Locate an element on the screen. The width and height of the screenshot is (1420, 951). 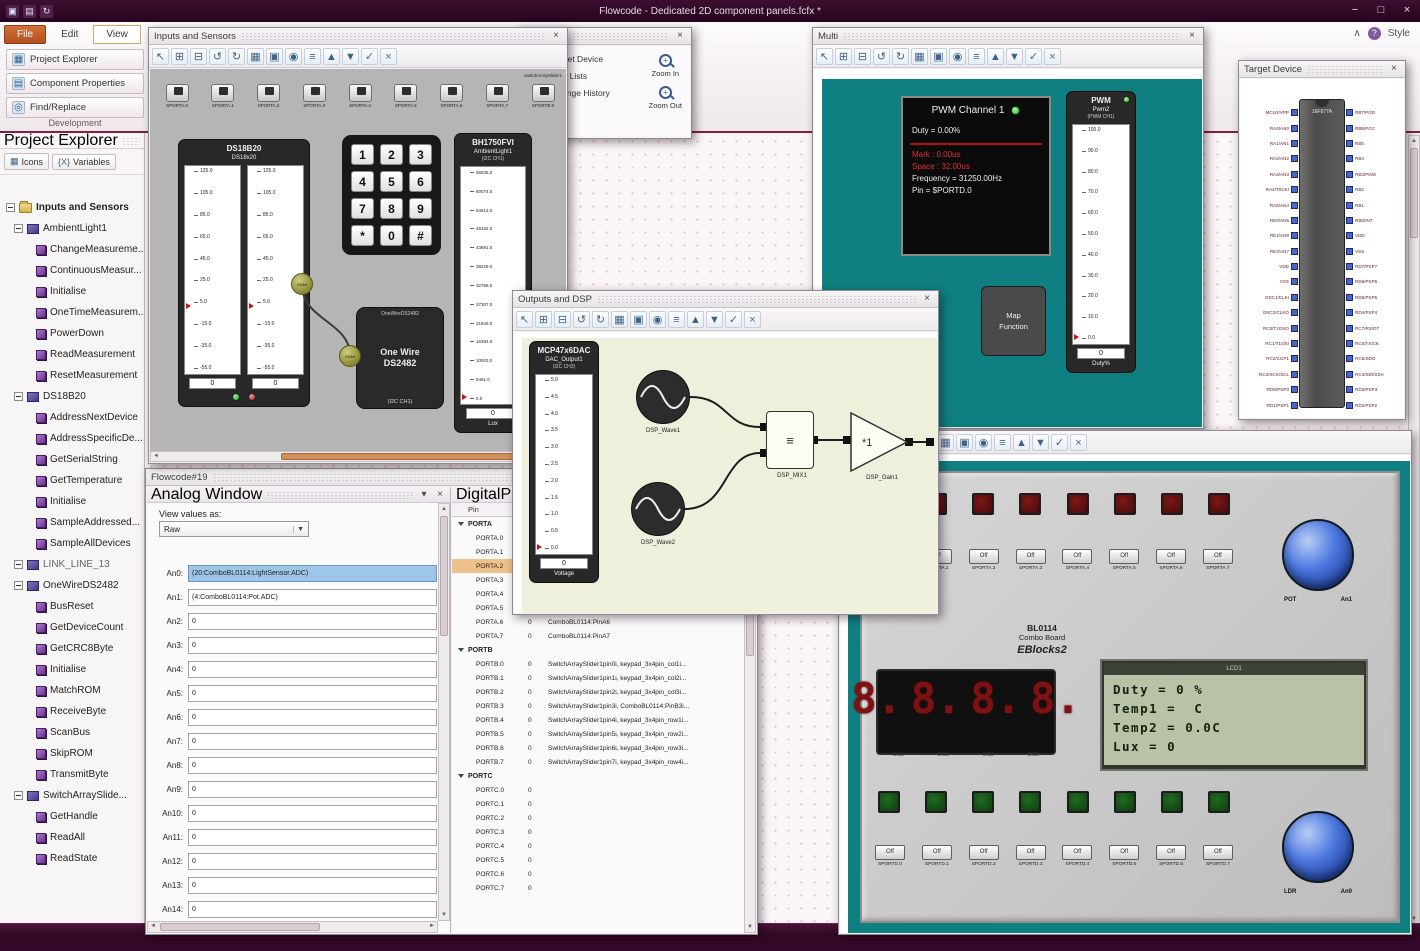
maximize-button: □ is located at coordinates (1381, 11).